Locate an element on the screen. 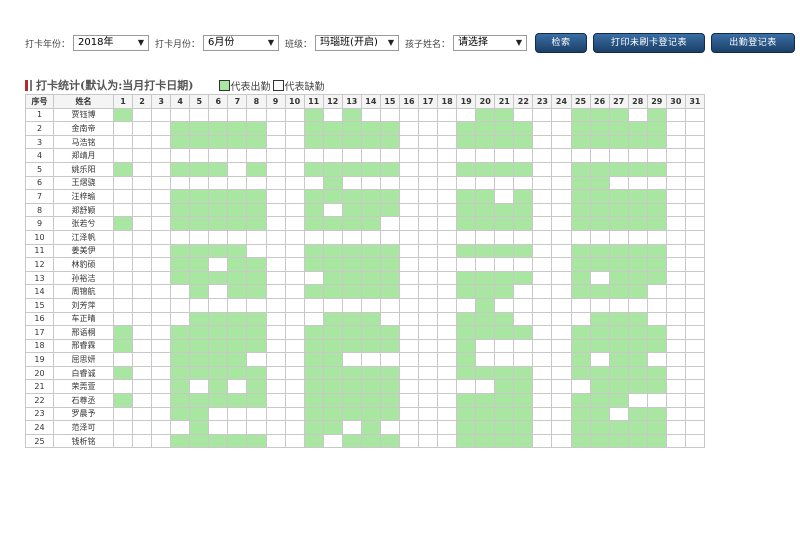  month-select: 6月份 ▼ is located at coordinates (241, 43).